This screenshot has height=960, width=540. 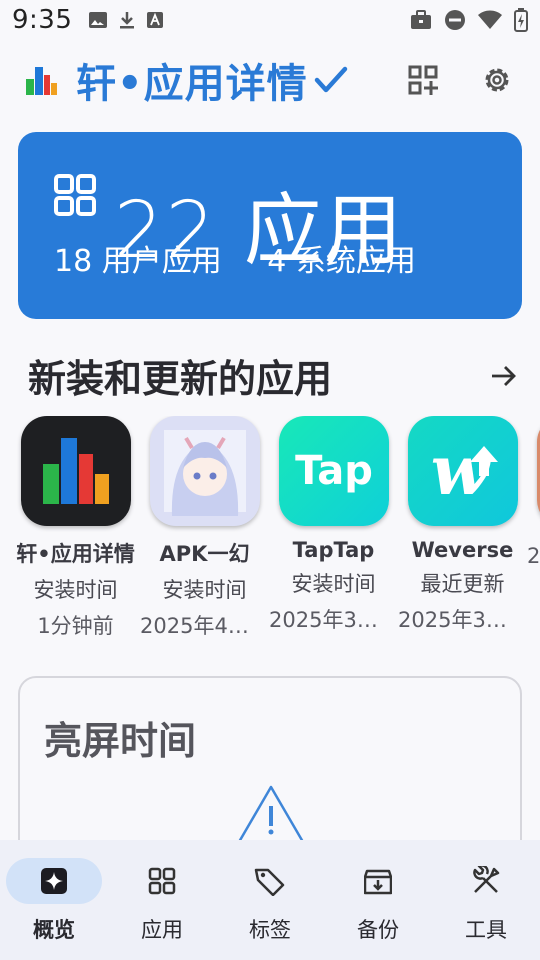 I want to click on briefcase-icon, so click(x=421, y=19).